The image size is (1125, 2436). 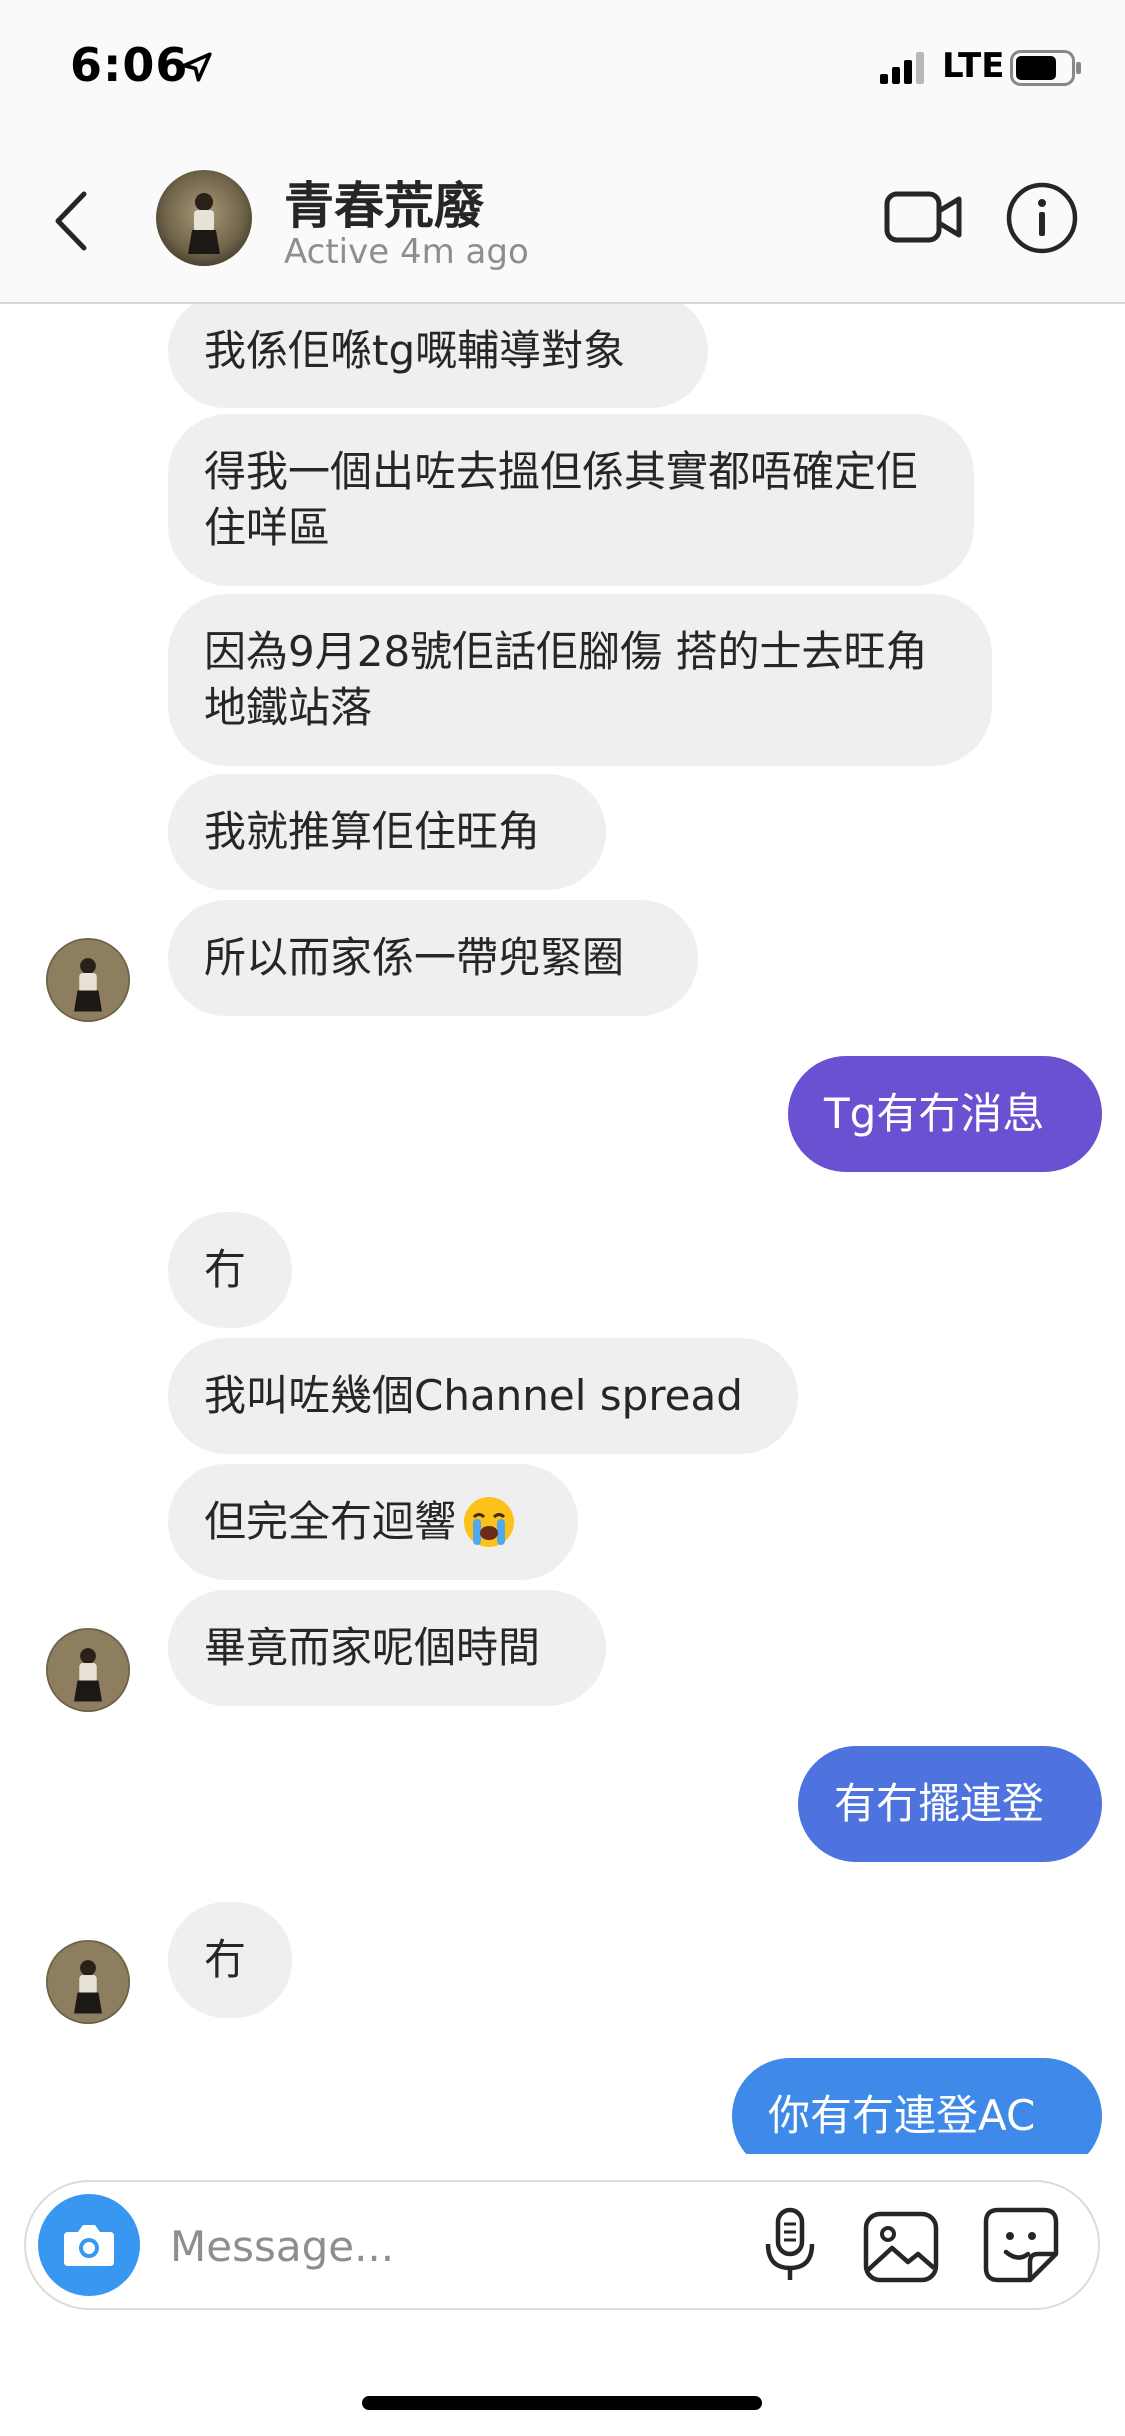 What do you see at coordinates (562, 2403) in the screenshot?
I see `home-indicator` at bounding box center [562, 2403].